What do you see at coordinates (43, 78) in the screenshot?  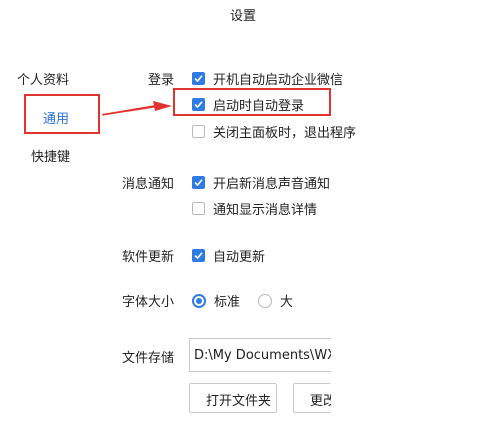 I see `sidebar-item-profile: 个人资料` at bounding box center [43, 78].